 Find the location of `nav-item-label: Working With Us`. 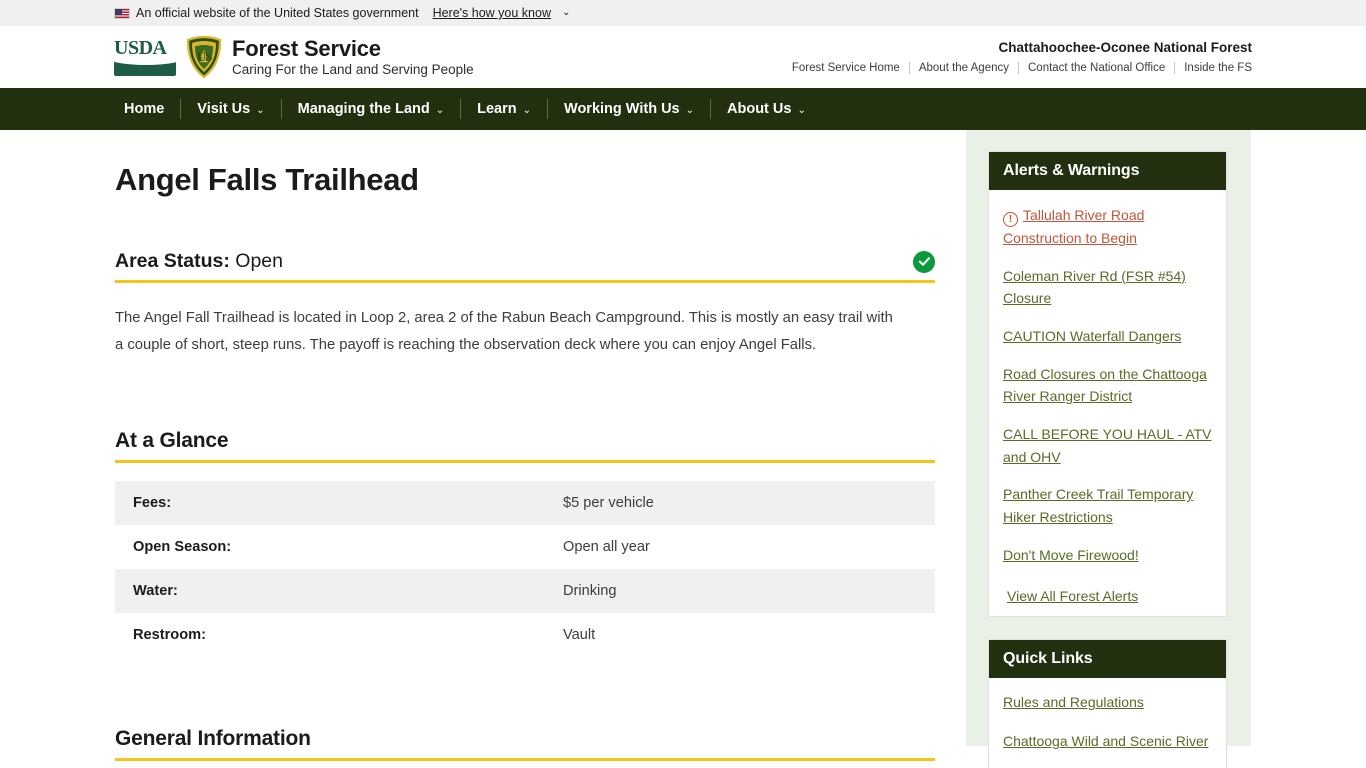

nav-item-label: Working With Us is located at coordinates (622, 109).